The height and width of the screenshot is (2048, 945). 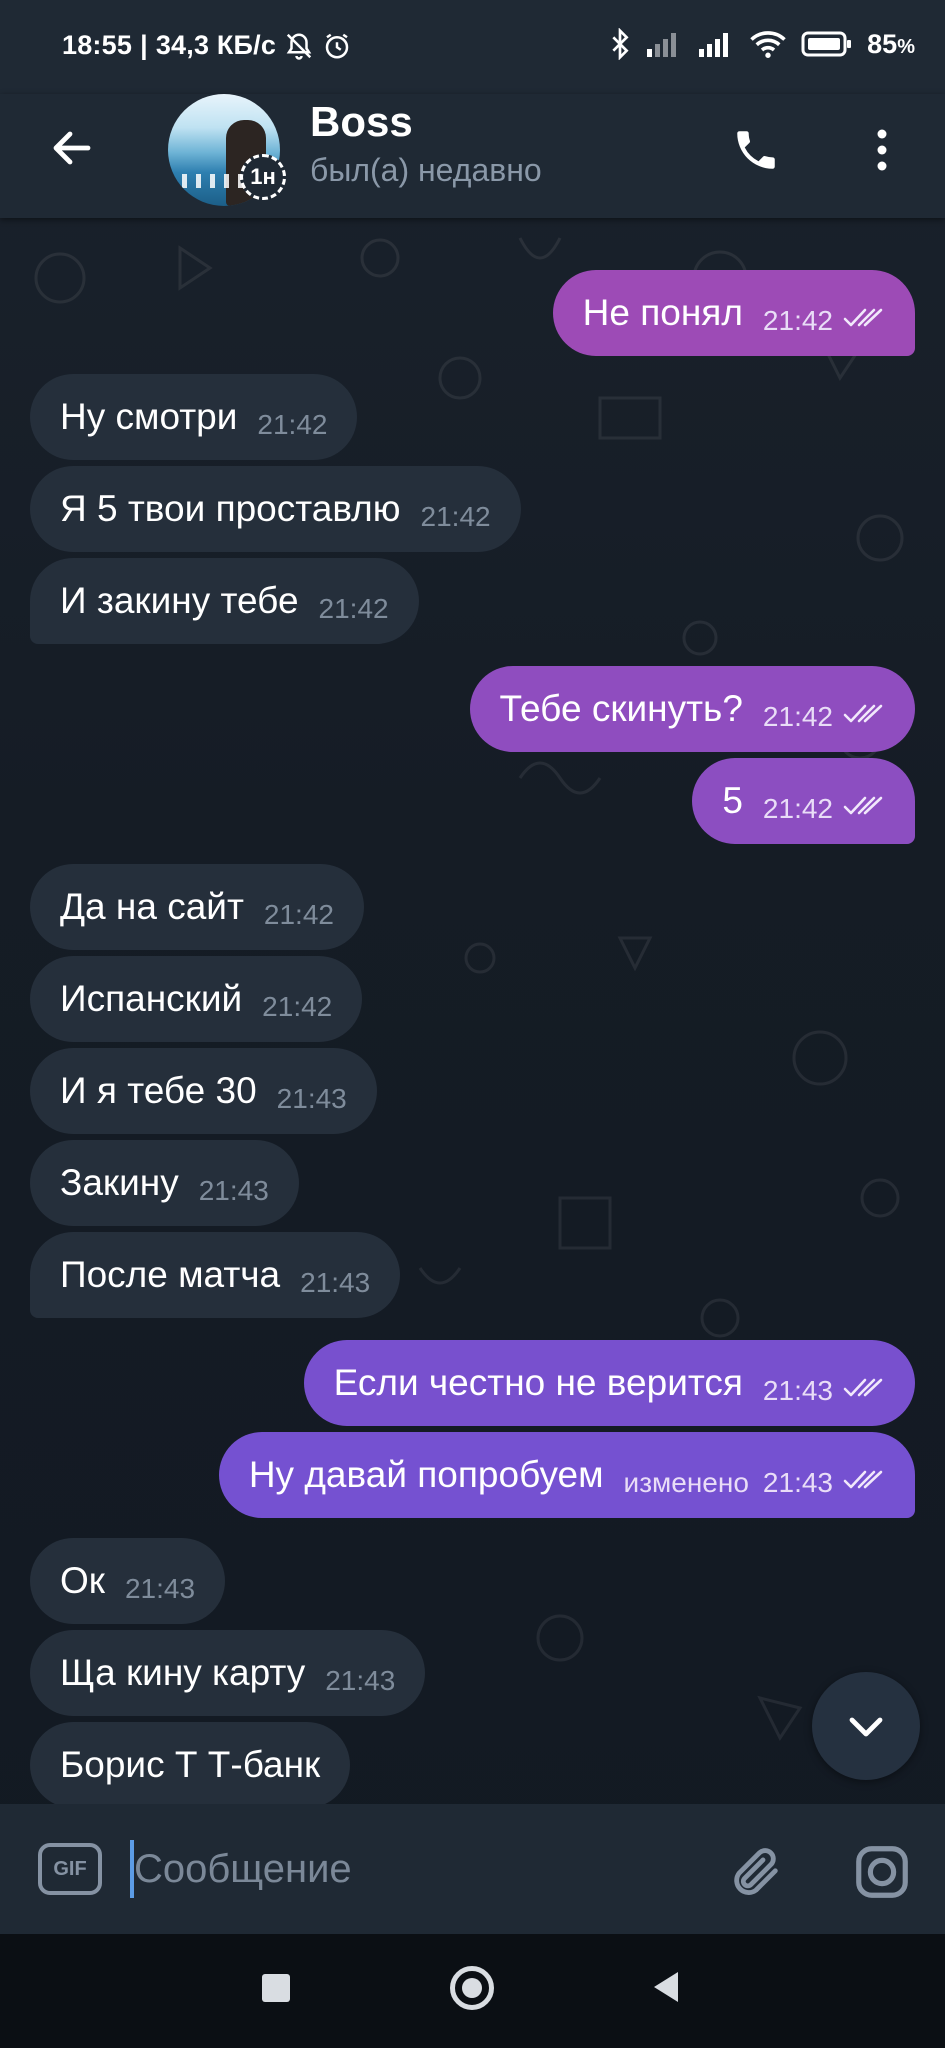 I want to click on message-input, so click(x=412, y=1869).